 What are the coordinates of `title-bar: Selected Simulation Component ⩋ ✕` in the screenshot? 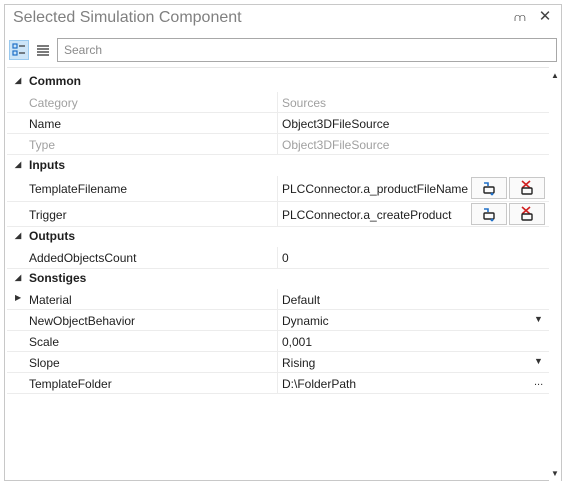 It's located at (283, 19).